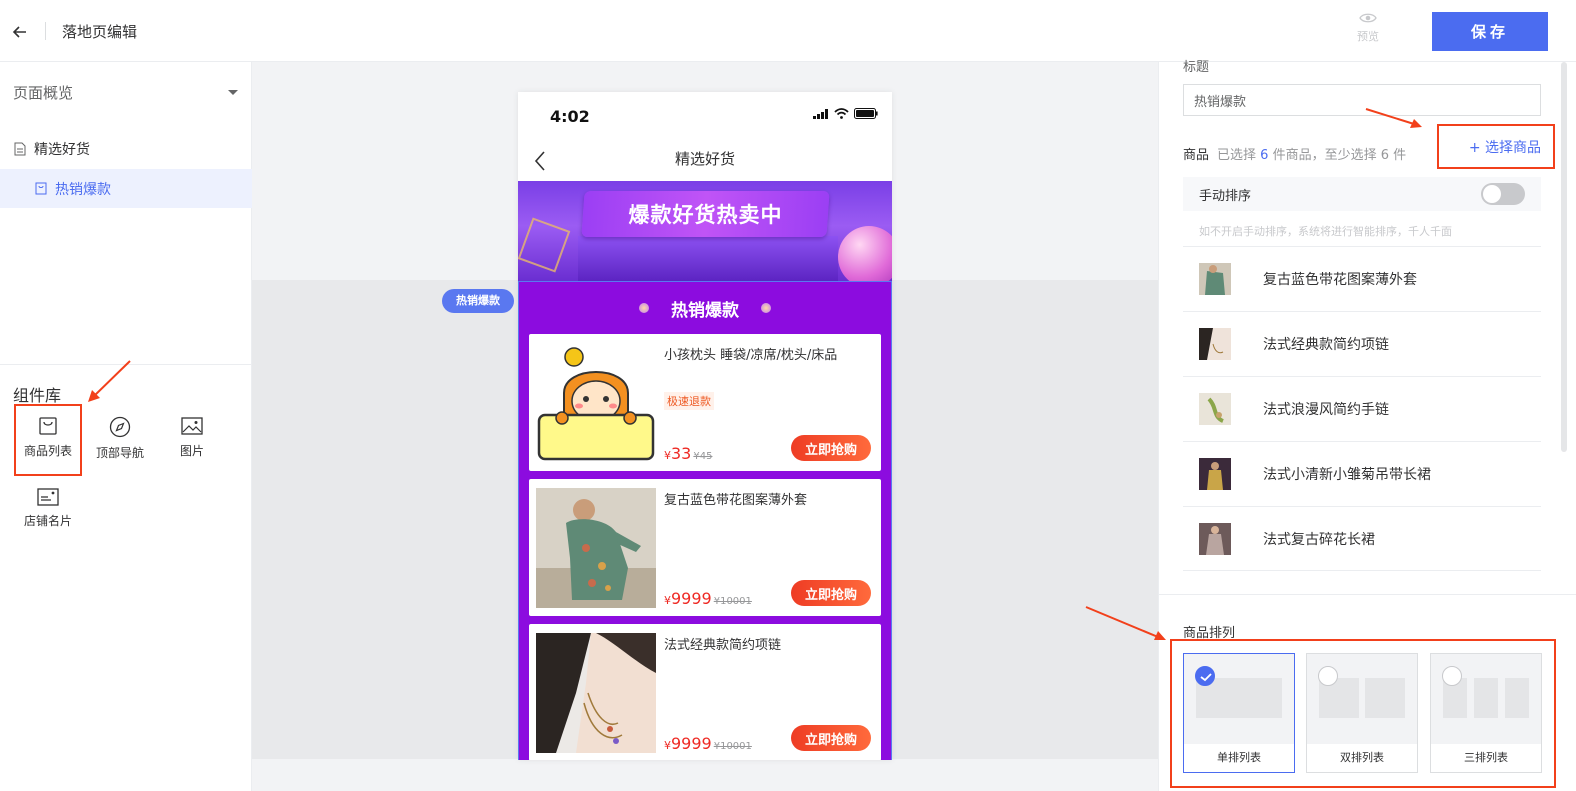 The image size is (1576, 791). Describe the element at coordinates (705, 692) in the screenshot. I see `product-card: 法式经典款简约项链 ¥9999 ¥10001 立即抢购` at that location.